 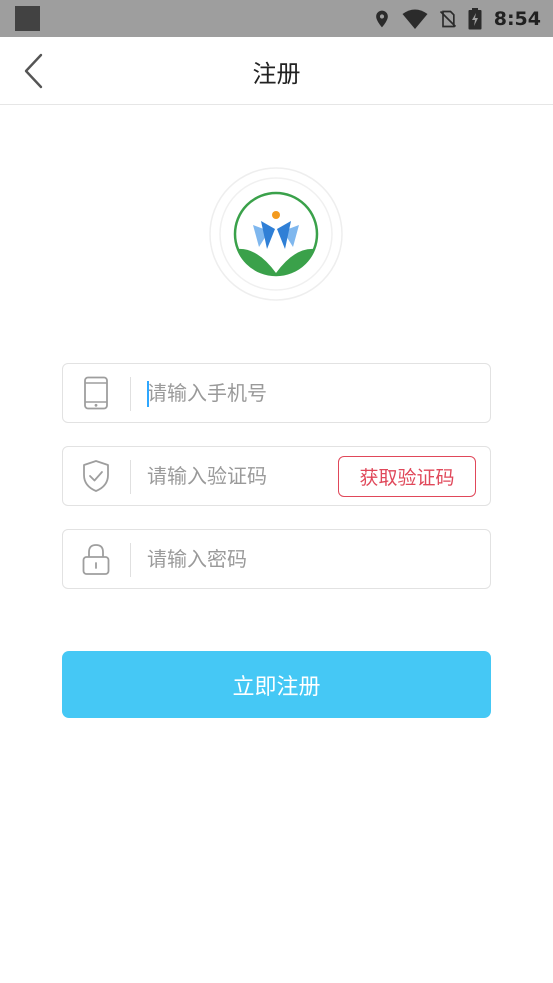 What do you see at coordinates (242, 393) in the screenshot?
I see `phone-input` at bounding box center [242, 393].